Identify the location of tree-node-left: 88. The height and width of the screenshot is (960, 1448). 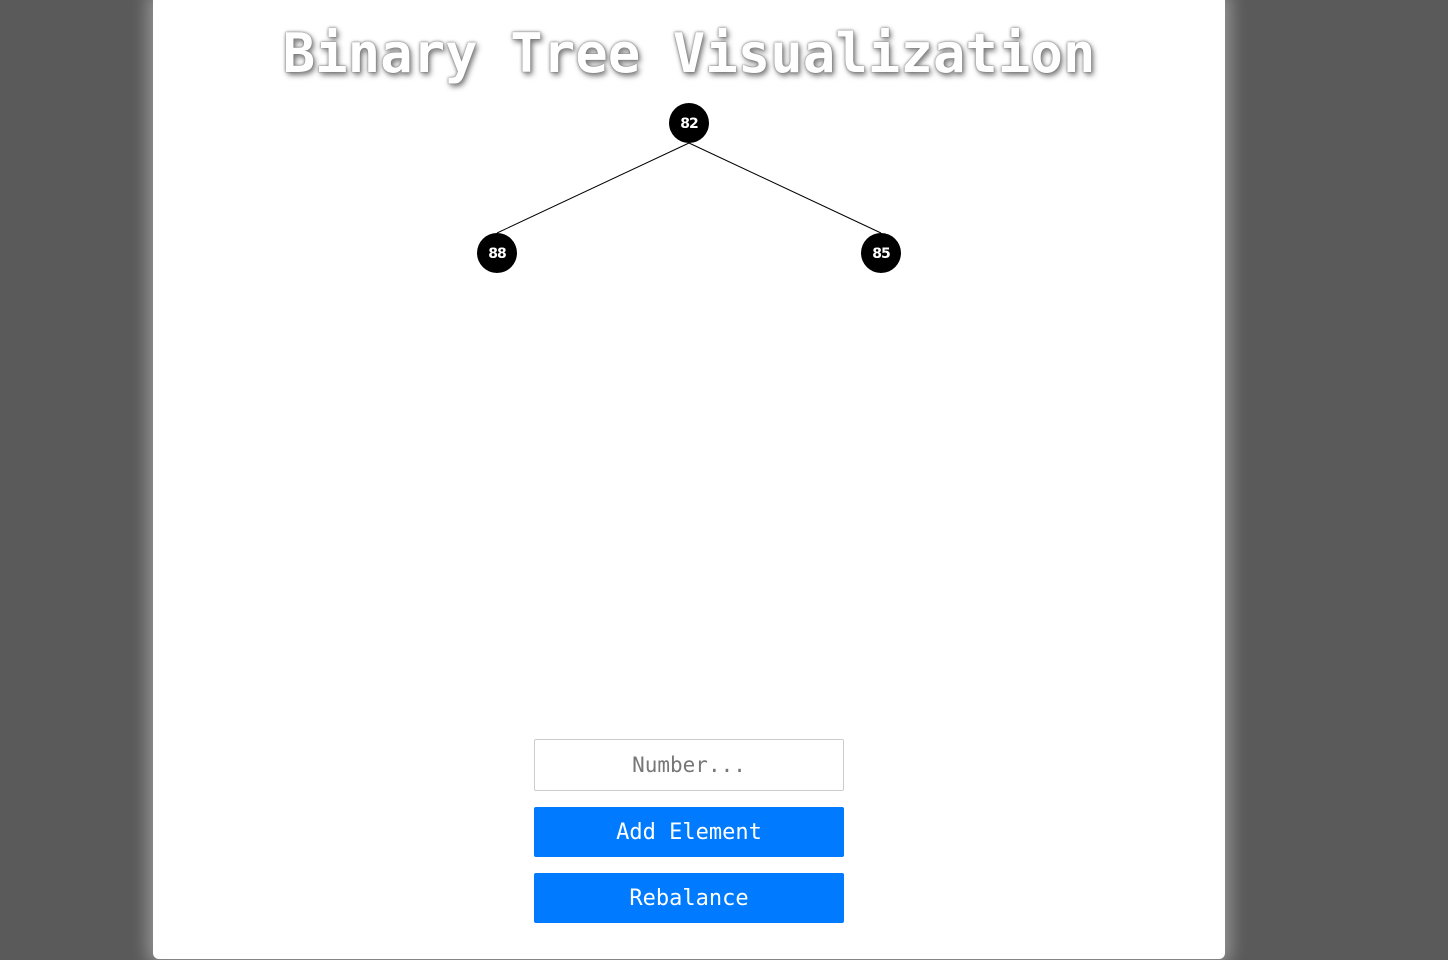
(497, 253).